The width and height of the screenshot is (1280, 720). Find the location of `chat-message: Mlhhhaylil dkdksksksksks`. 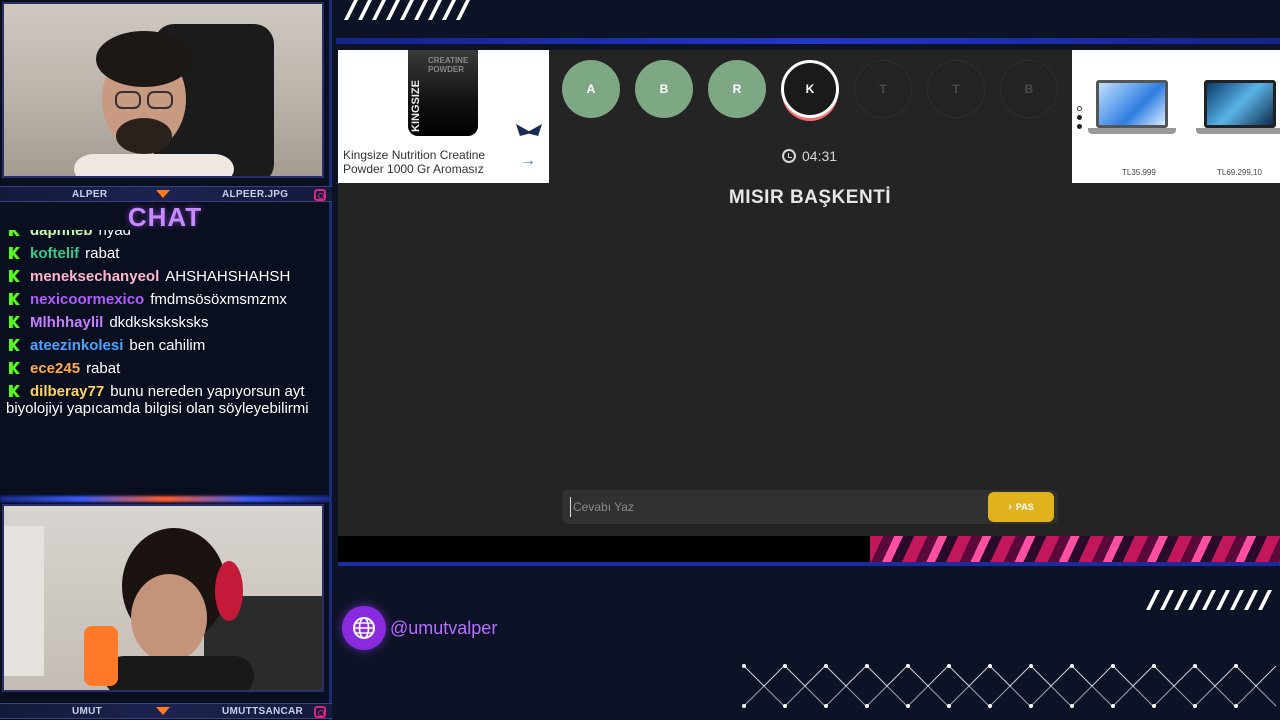

chat-message: Mlhhhaylil dkdksksksksks is located at coordinates (165, 322).